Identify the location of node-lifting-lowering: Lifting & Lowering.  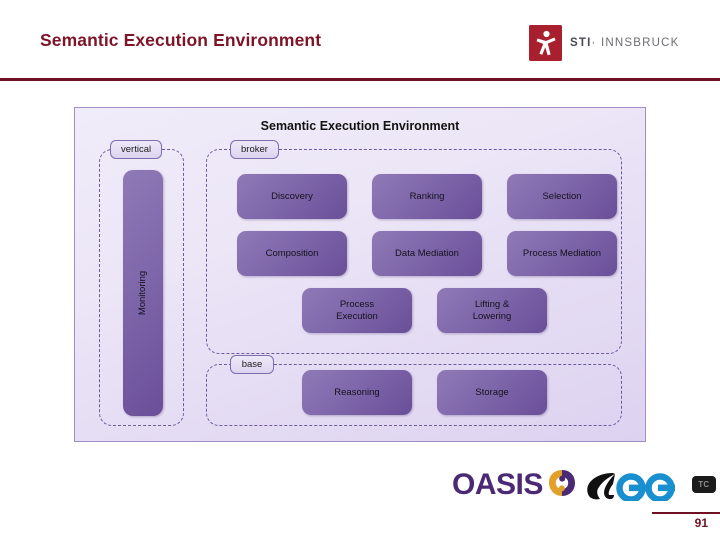
(492, 310).